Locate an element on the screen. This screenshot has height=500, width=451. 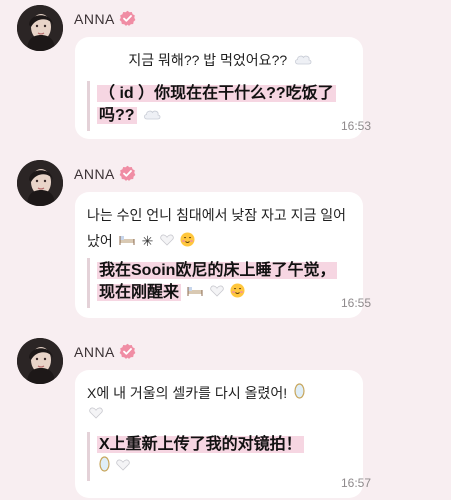
translation-block: X上重新上传了我的对镜拍！ is located at coordinates (220, 457).